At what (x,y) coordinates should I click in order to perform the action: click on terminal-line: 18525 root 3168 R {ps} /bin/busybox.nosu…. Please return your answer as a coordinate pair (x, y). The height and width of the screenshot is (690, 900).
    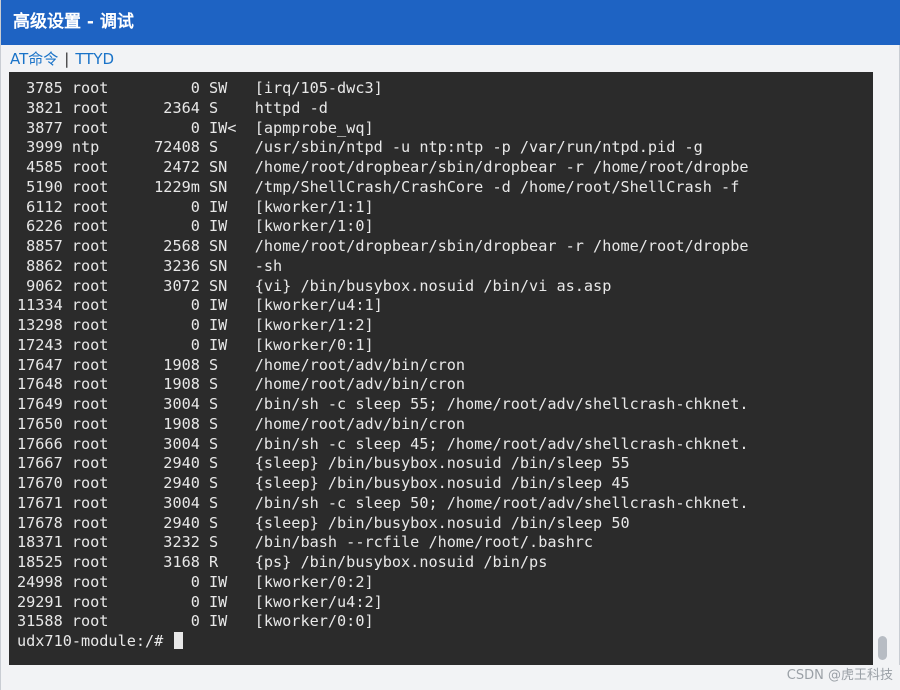
    Looking at the image, I should click on (282, 562).